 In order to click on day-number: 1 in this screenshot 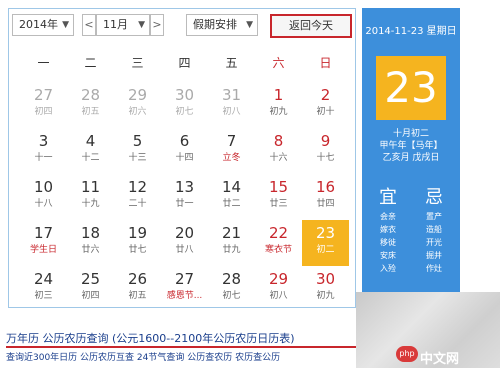, I will do `click(278, 95)`.